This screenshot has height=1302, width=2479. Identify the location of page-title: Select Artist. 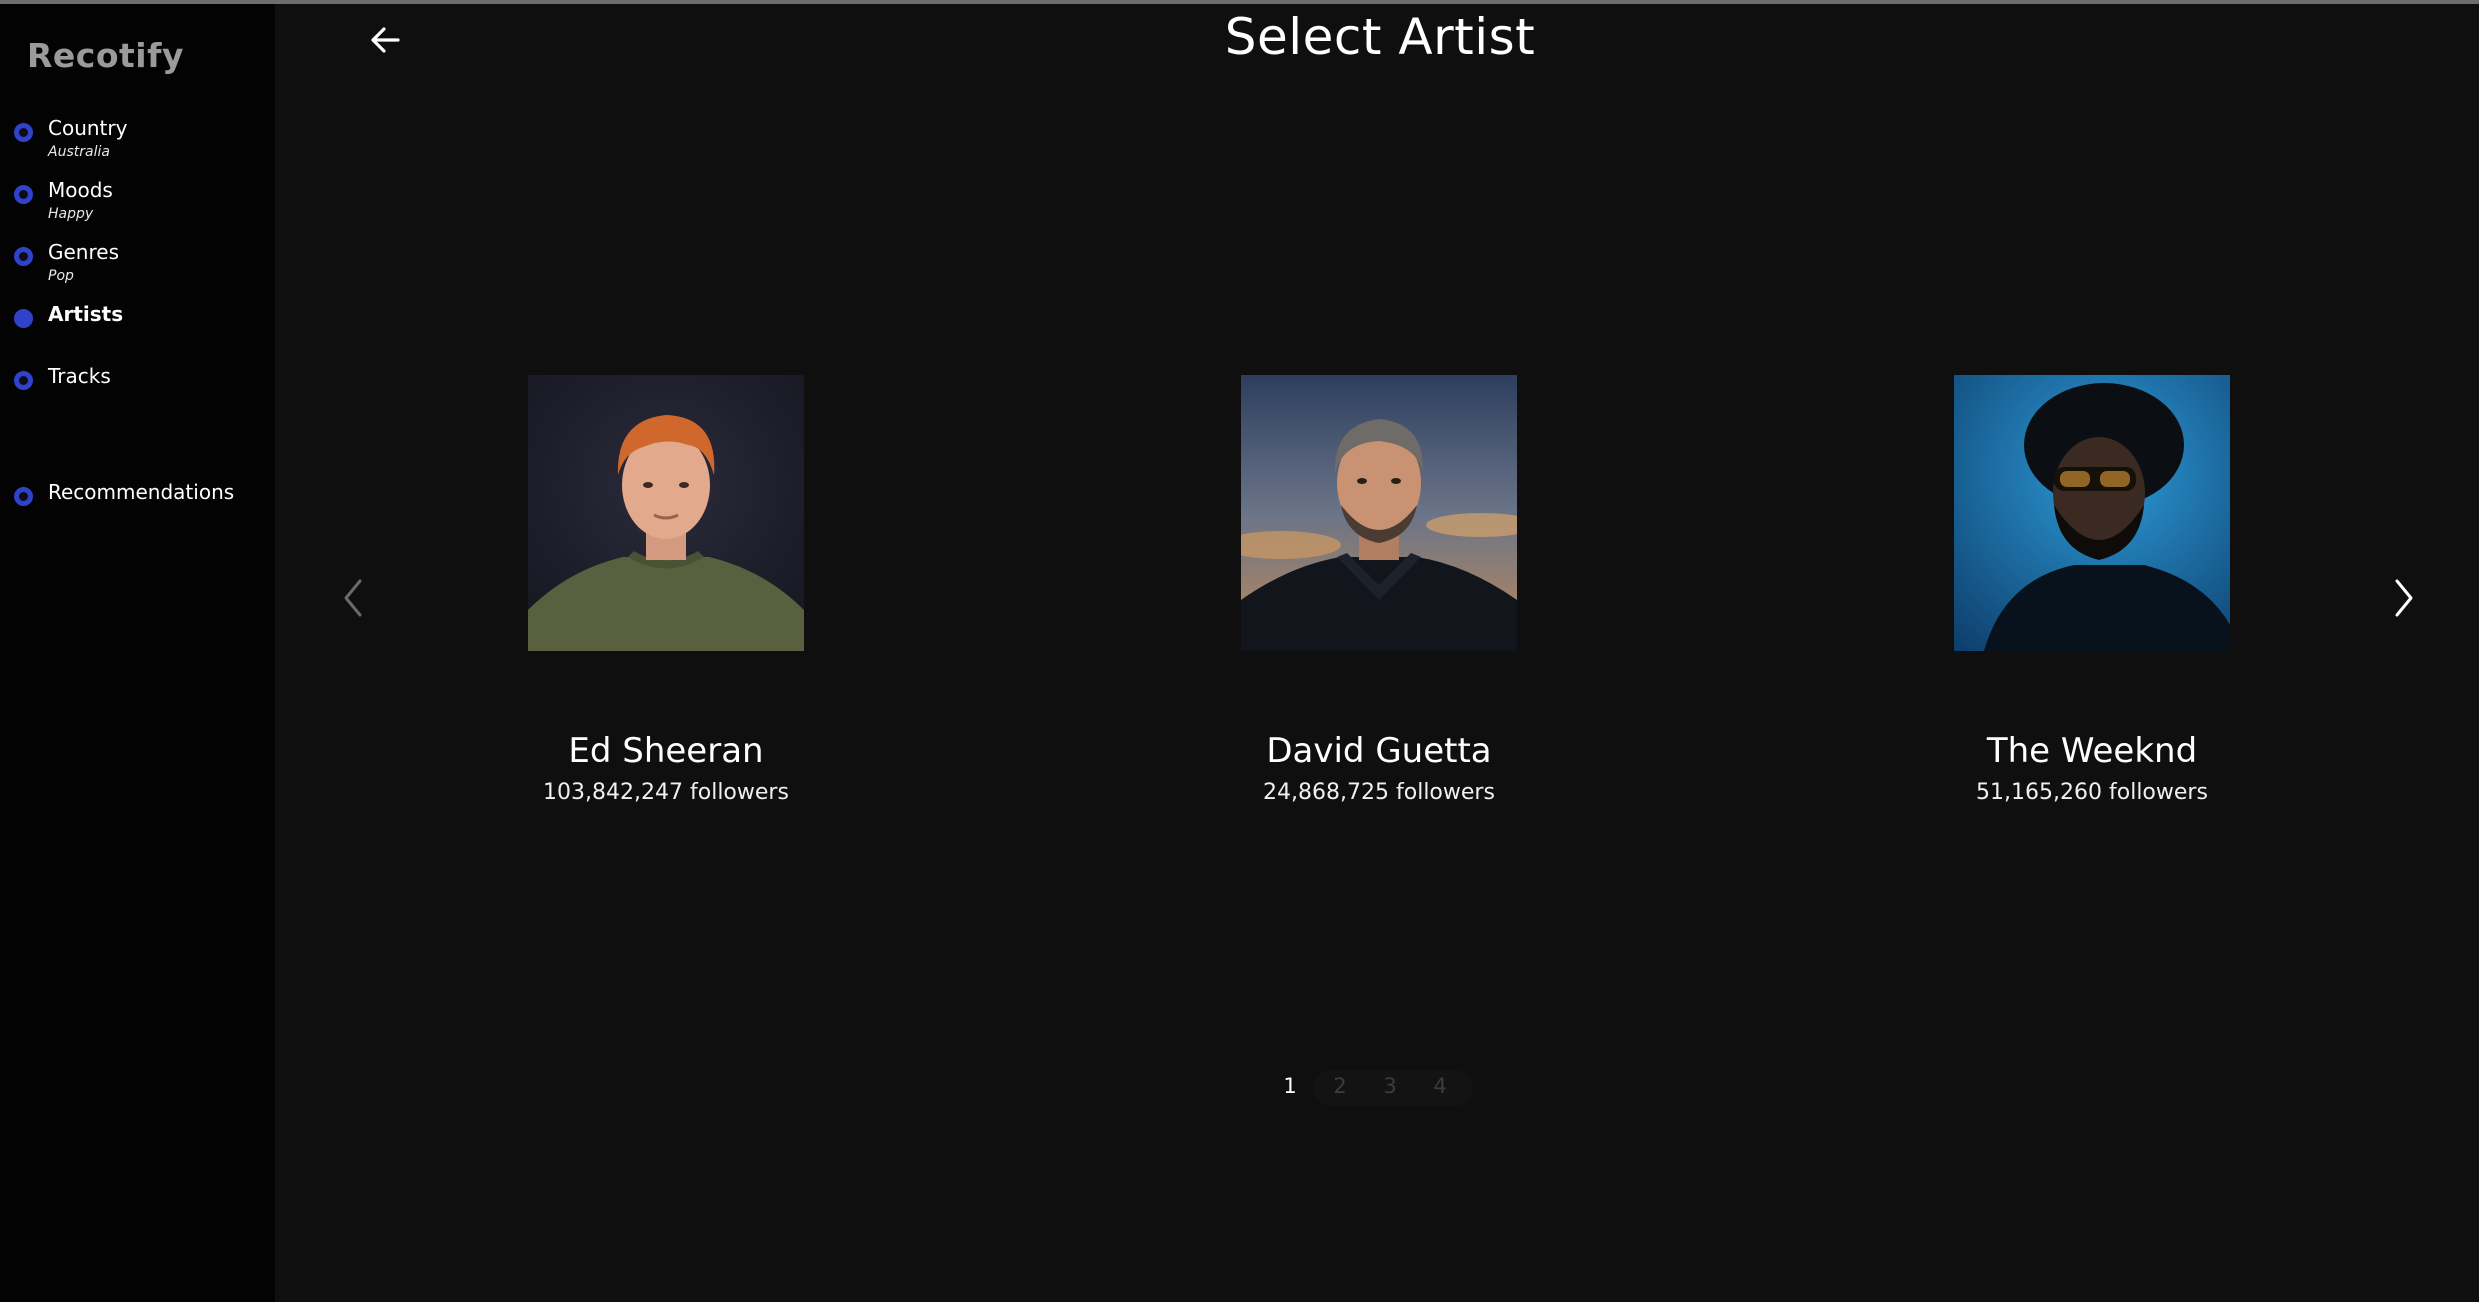
(1380, 37).